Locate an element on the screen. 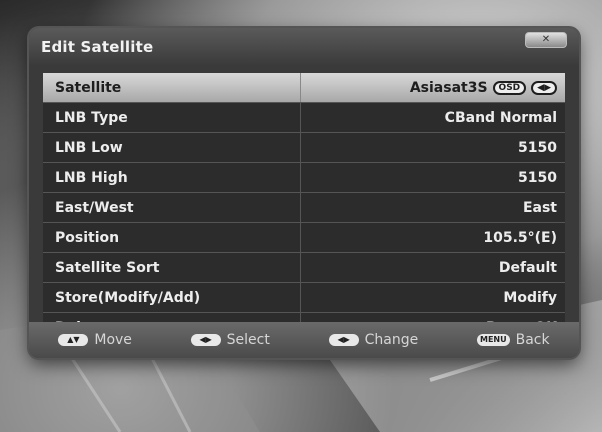  hint-move: ▲▼ Move is located at coordinates (95, 340).